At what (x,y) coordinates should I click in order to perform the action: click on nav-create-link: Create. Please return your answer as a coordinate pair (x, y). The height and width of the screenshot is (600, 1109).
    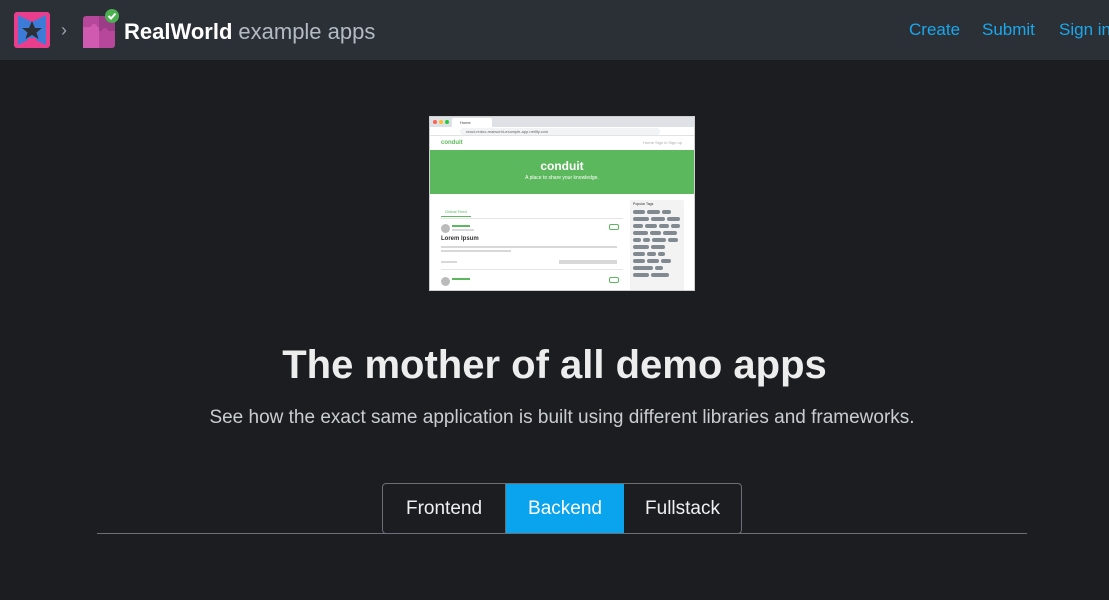
    Looking at the image, I should click on (934, 30).